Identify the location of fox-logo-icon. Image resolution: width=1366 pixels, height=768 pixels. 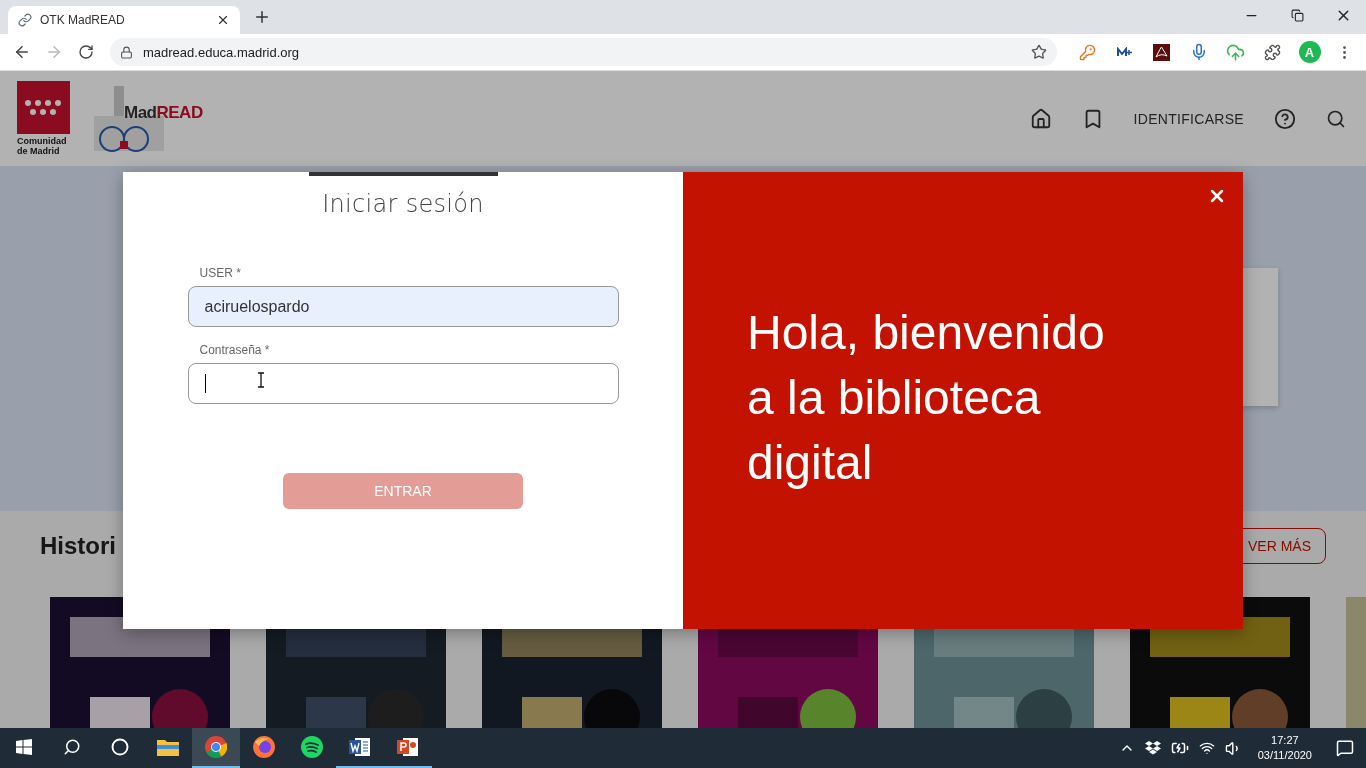
(264, 747).